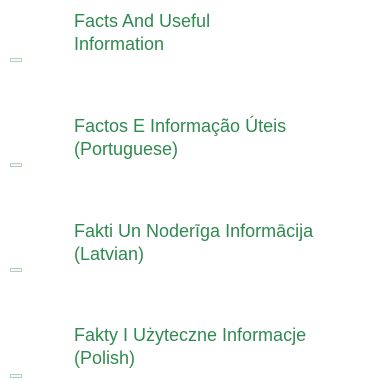  I want to click on link-line-1: Fakti Un Noderīga Informācija, so click(194, 231).